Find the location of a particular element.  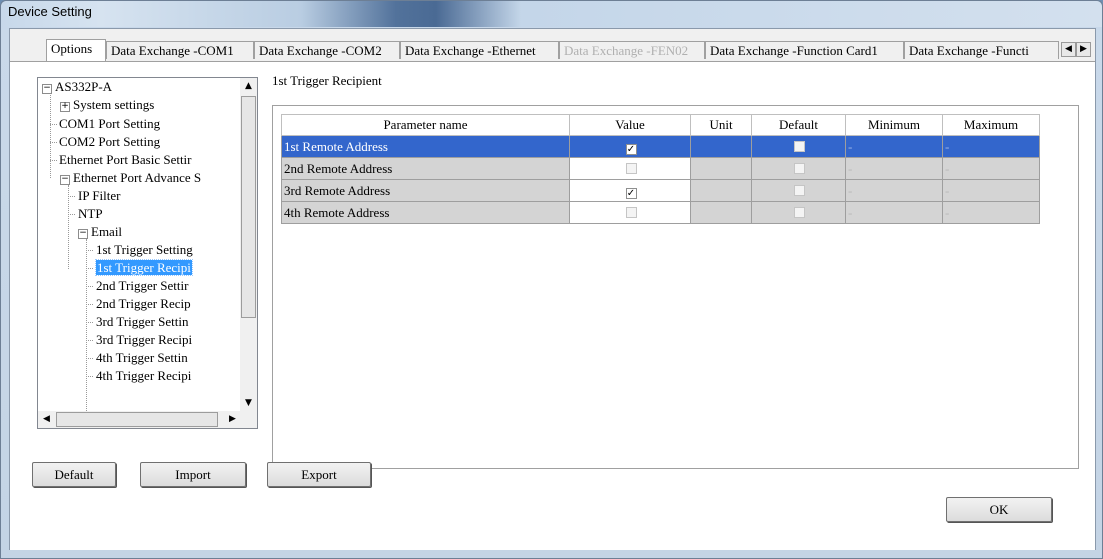

scroll-right-icon: ▶ is located at coordinates (232, 419).